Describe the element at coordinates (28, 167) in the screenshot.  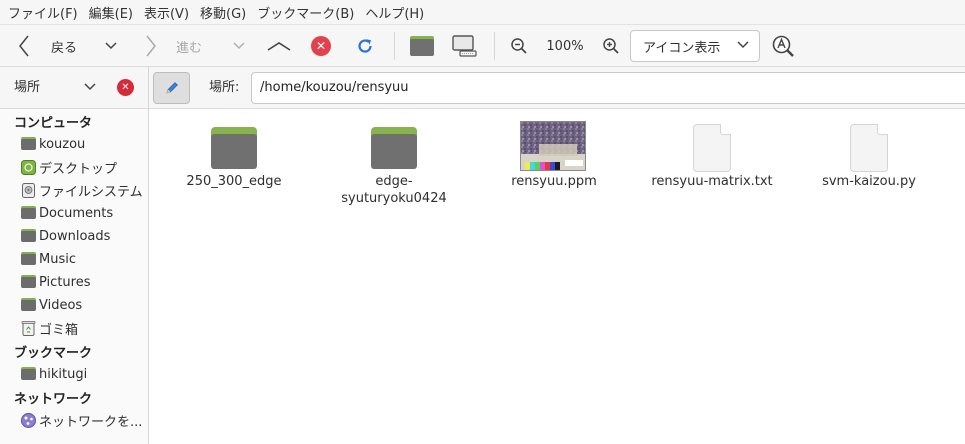
I see `desktop-icon` at that location.